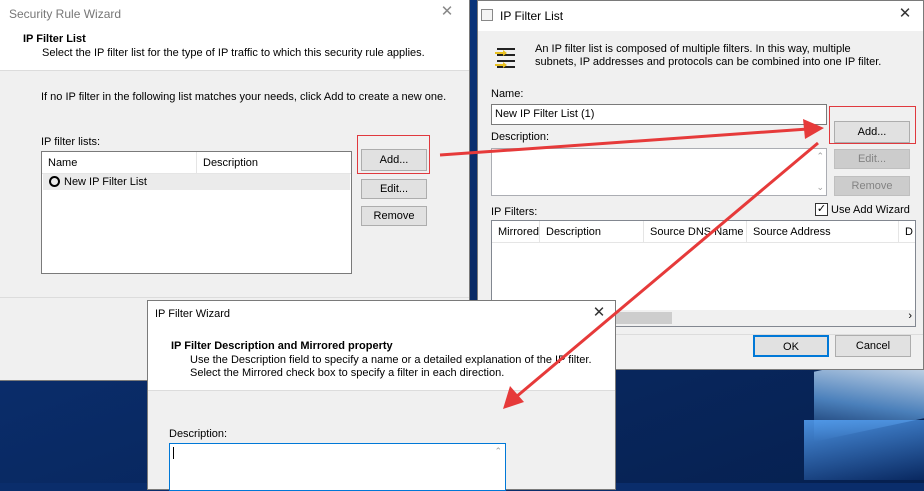 The height and width of the screenshot is (491, 924). I want to click on text-cursor, so click(173, 453).